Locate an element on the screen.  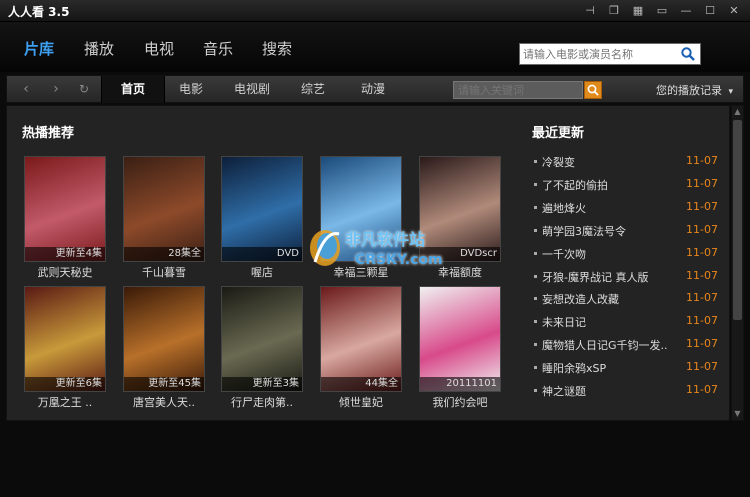
poster-card: 更新至4集 is located at coordinates (65, 209).